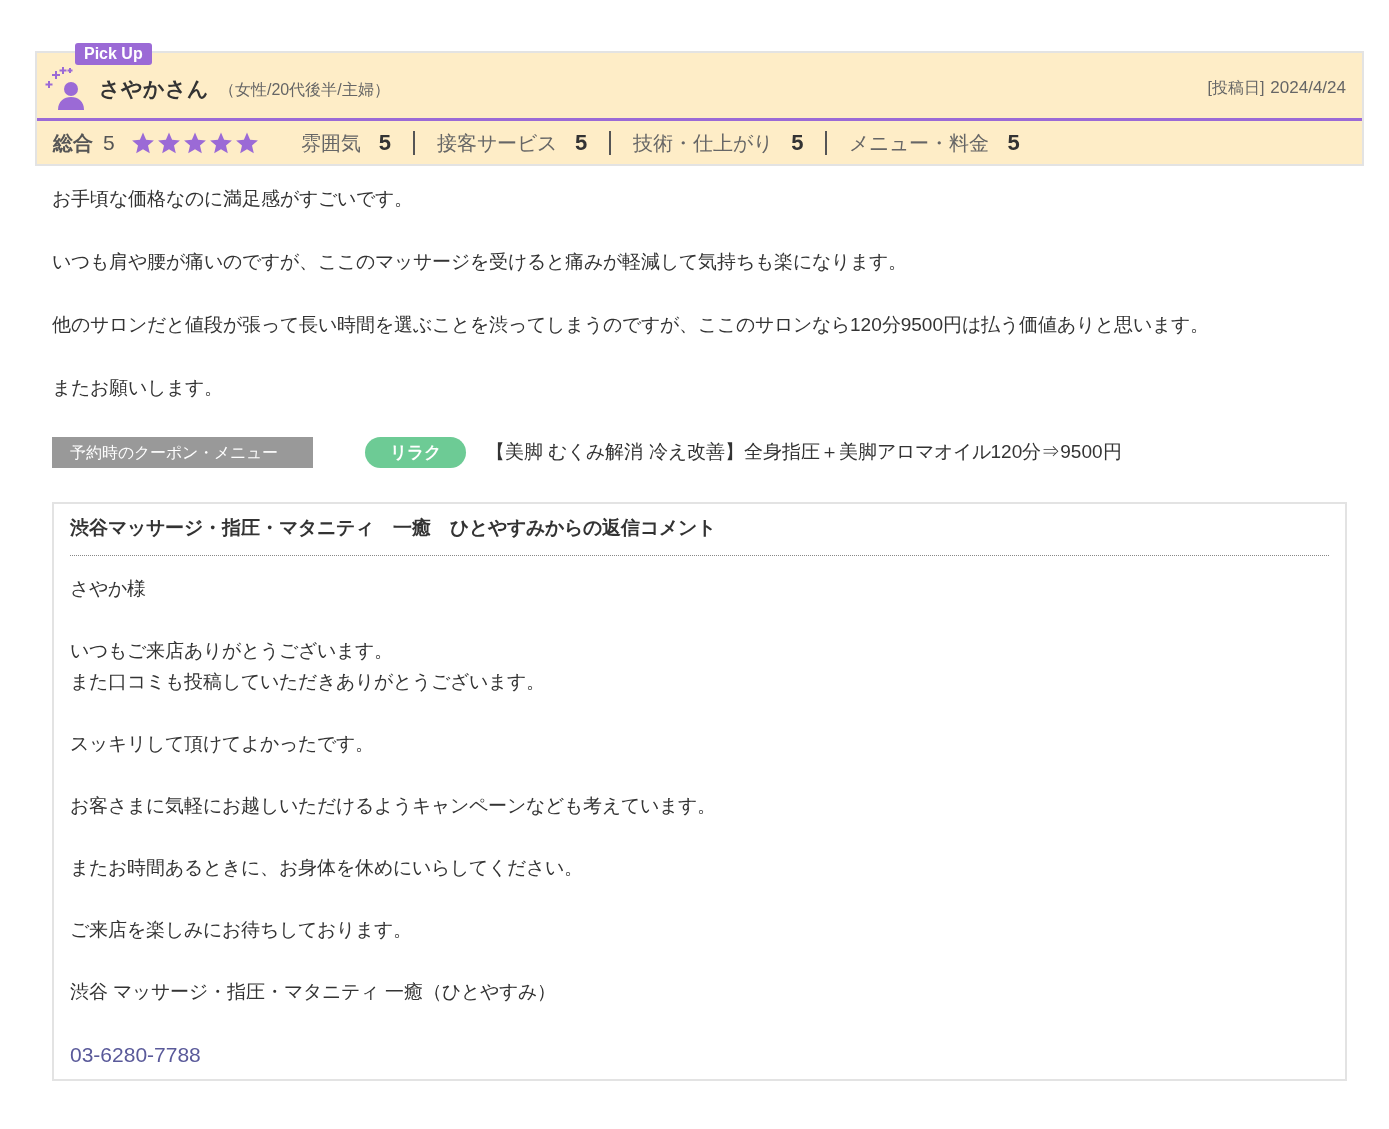  What do you see at coordinates (182, 452) in the screenshot?
I see `coupon-label: 予約時のクーポン・メニュー` at bounding box center [182, 452].